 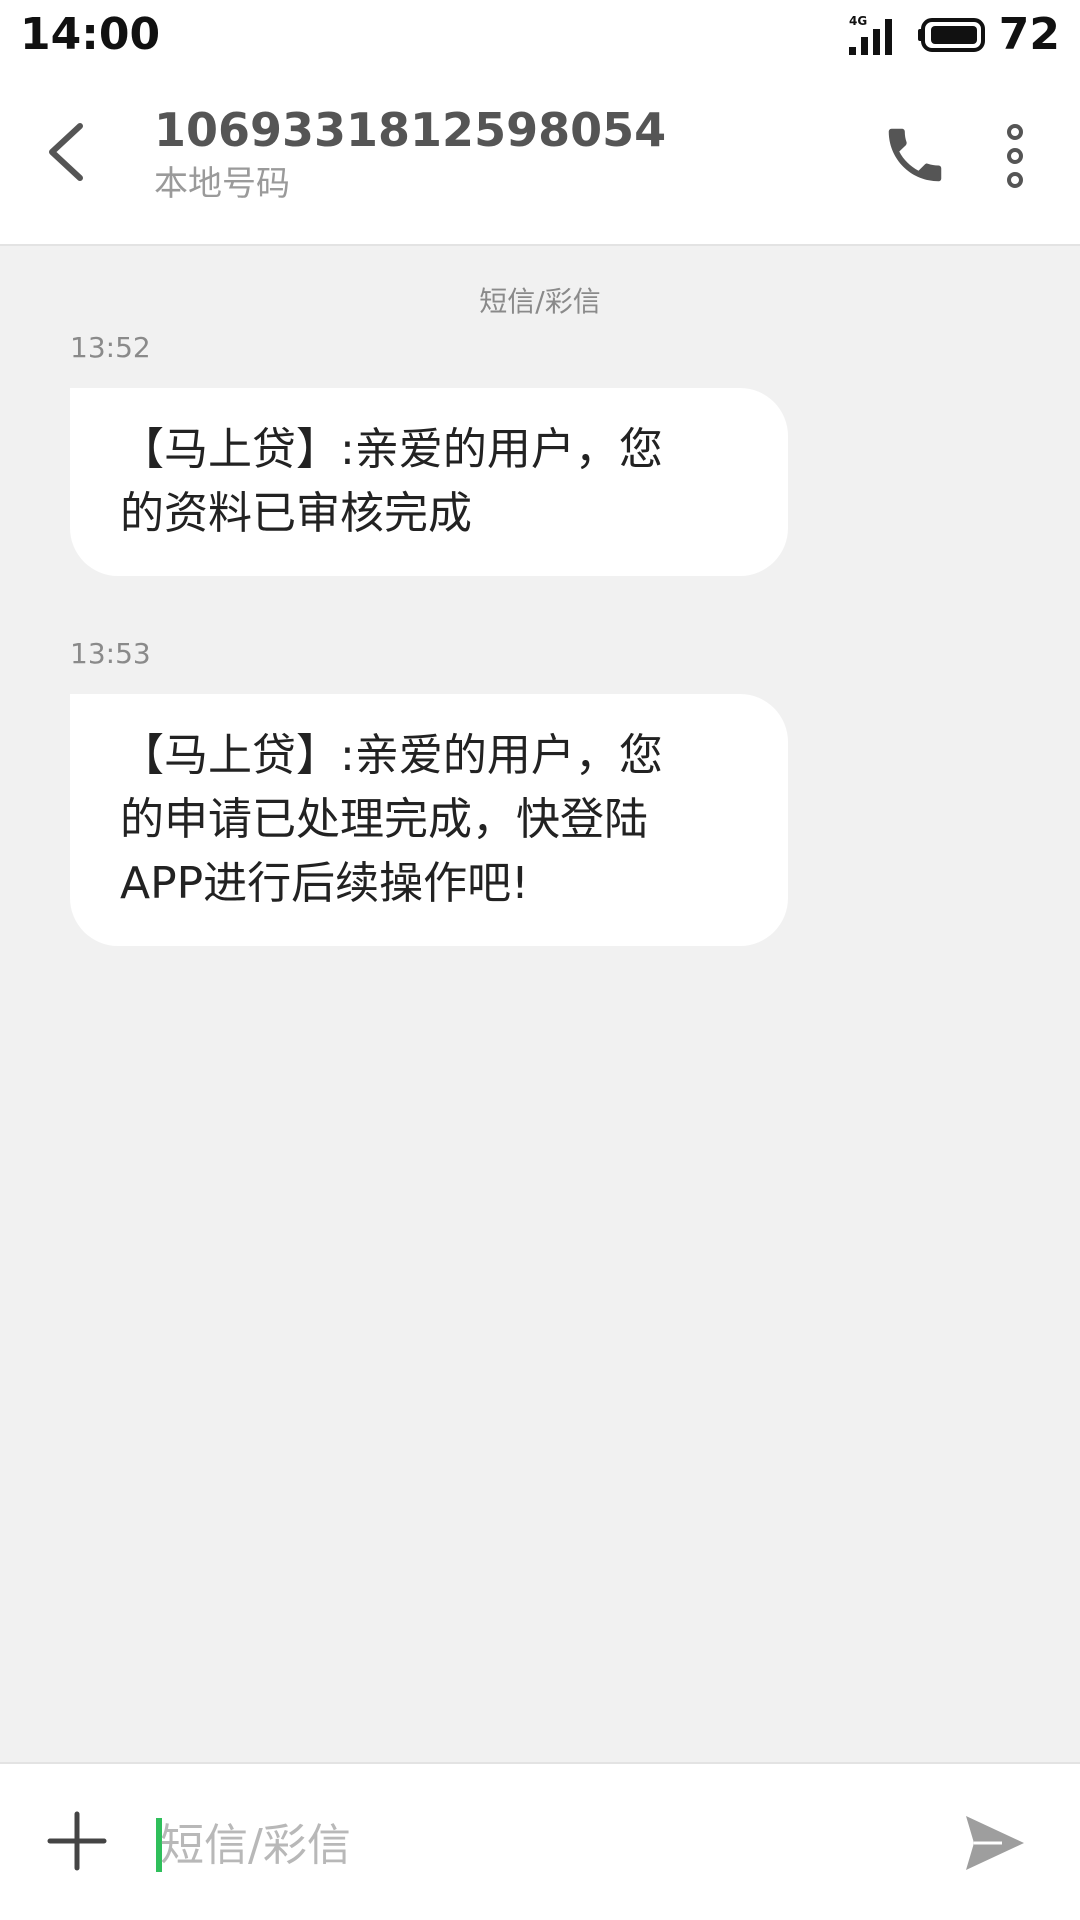 What do you see at coordinates (90, 34) in the screenshot?
I see `status-time: 14:00` at bounding box center [90, 34].